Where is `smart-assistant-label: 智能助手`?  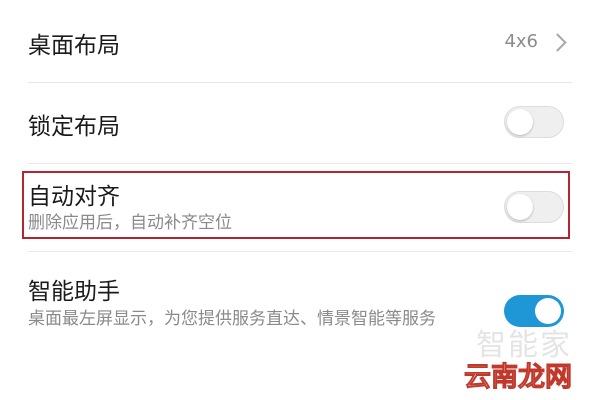
smart-assistant-label: 智能助手 is located at coordinates (74, 292).